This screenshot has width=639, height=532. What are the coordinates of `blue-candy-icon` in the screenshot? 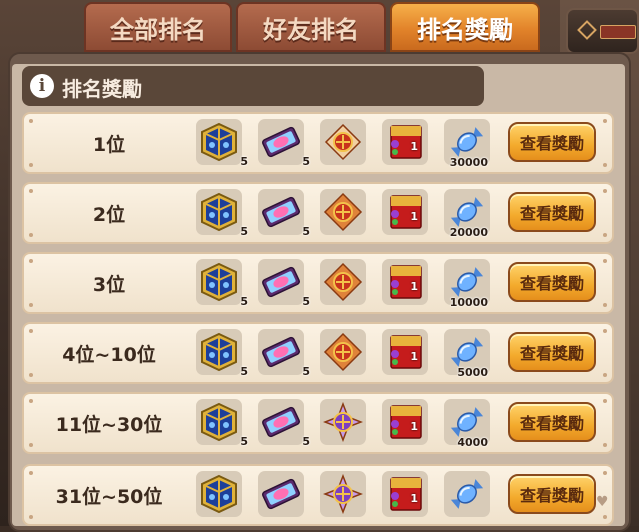 It's located at (467, 494).